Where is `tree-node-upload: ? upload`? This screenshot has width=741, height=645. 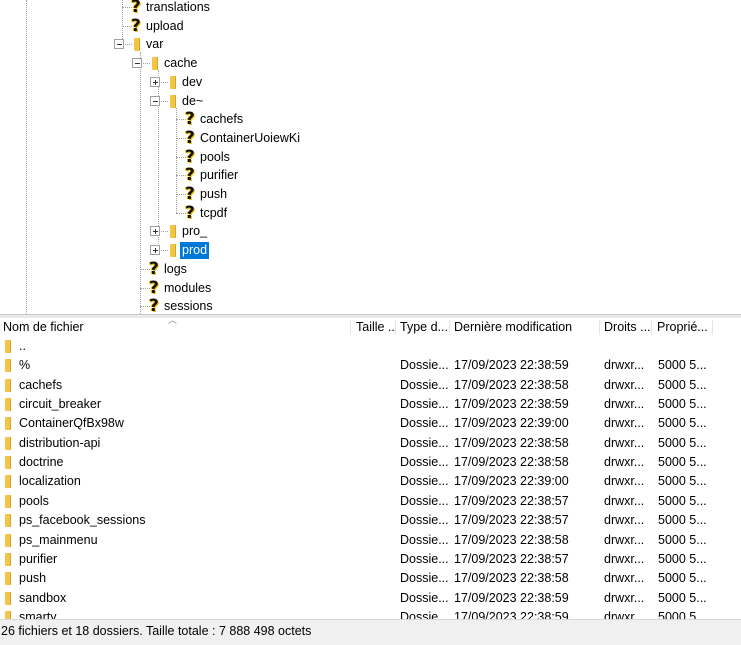
tree-node-upload: ? upload is located at coordinates (370, 26).